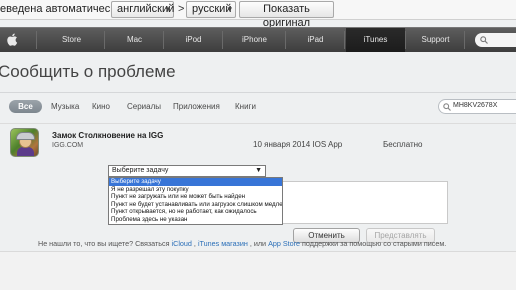 This screenshot has width=516, height=290. Describe the element at coordinates (144, 106) in the screenshot. I see `filter-tab-tv-shows: Сериалы` at that location.